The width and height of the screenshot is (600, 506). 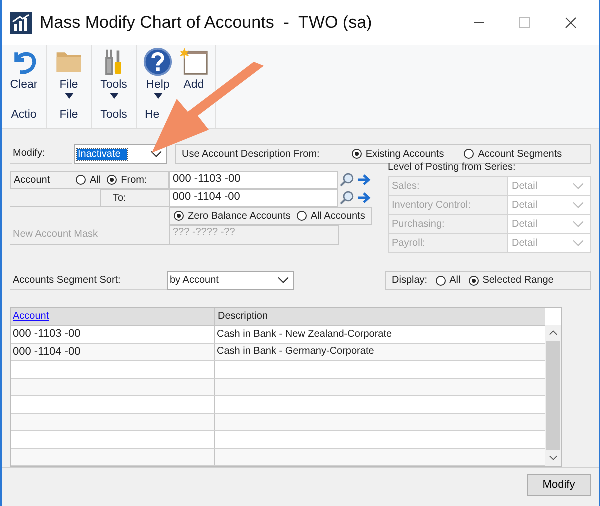 I want to click on app-logo-icon, so click(x=21, y=23).